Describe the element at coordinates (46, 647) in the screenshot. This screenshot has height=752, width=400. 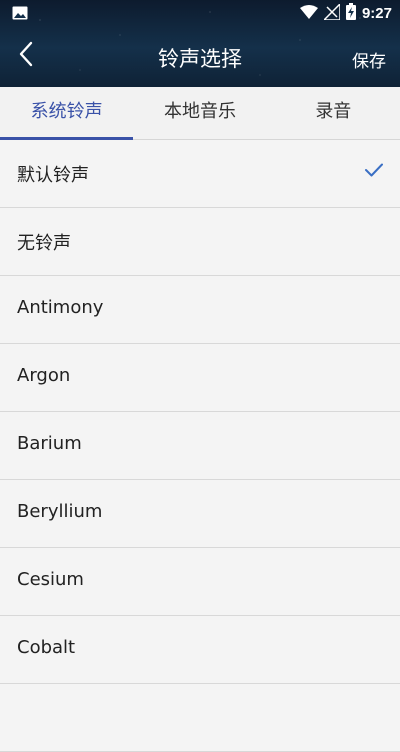
I see `ringtone-name: Cobalt` at that location.